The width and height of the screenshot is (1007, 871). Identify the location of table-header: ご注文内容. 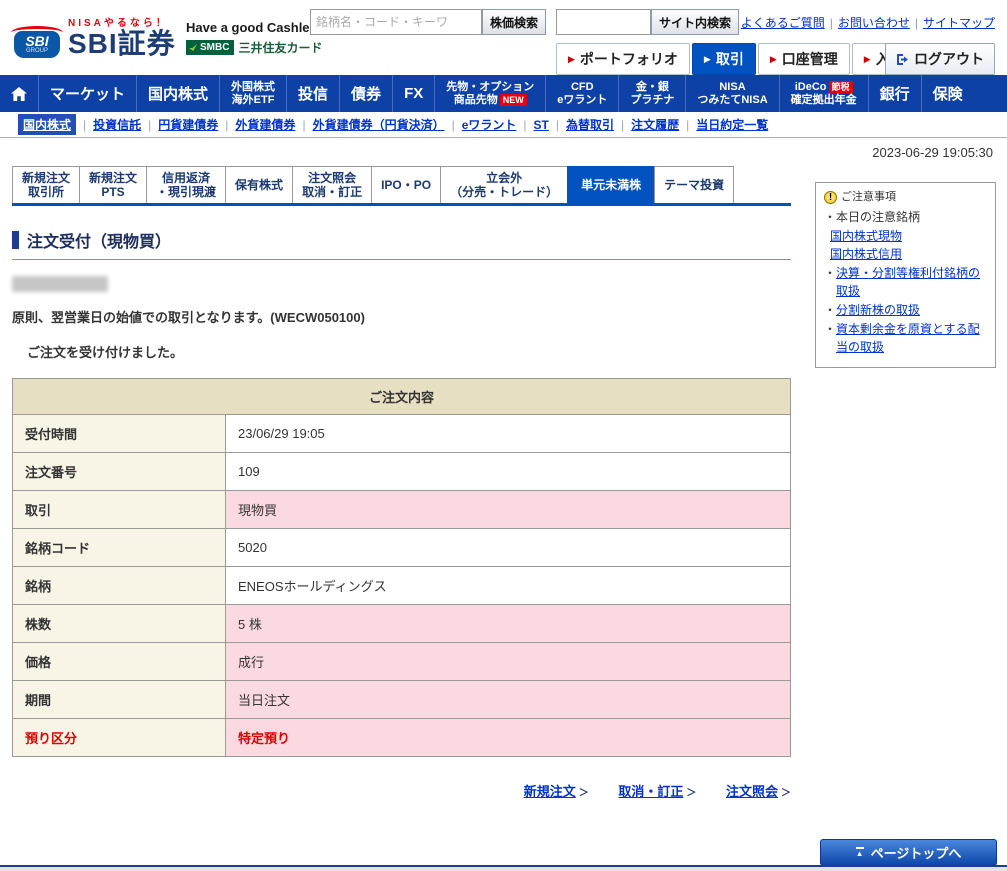
(401, 396).